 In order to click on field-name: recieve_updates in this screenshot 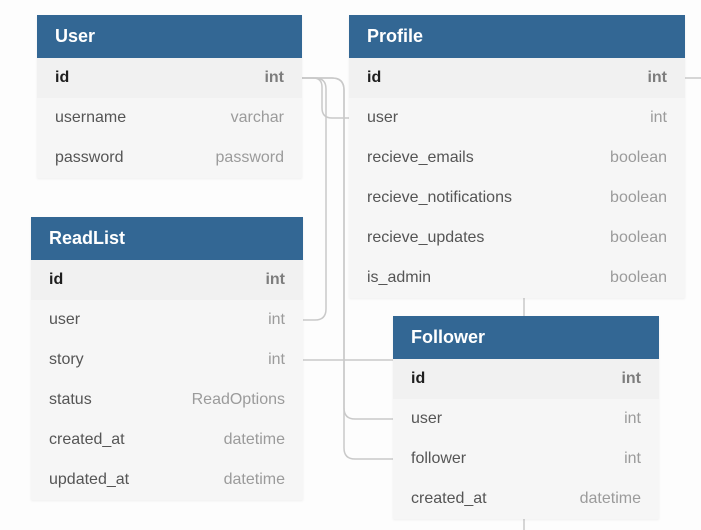, I will do `click(426, 237)`.